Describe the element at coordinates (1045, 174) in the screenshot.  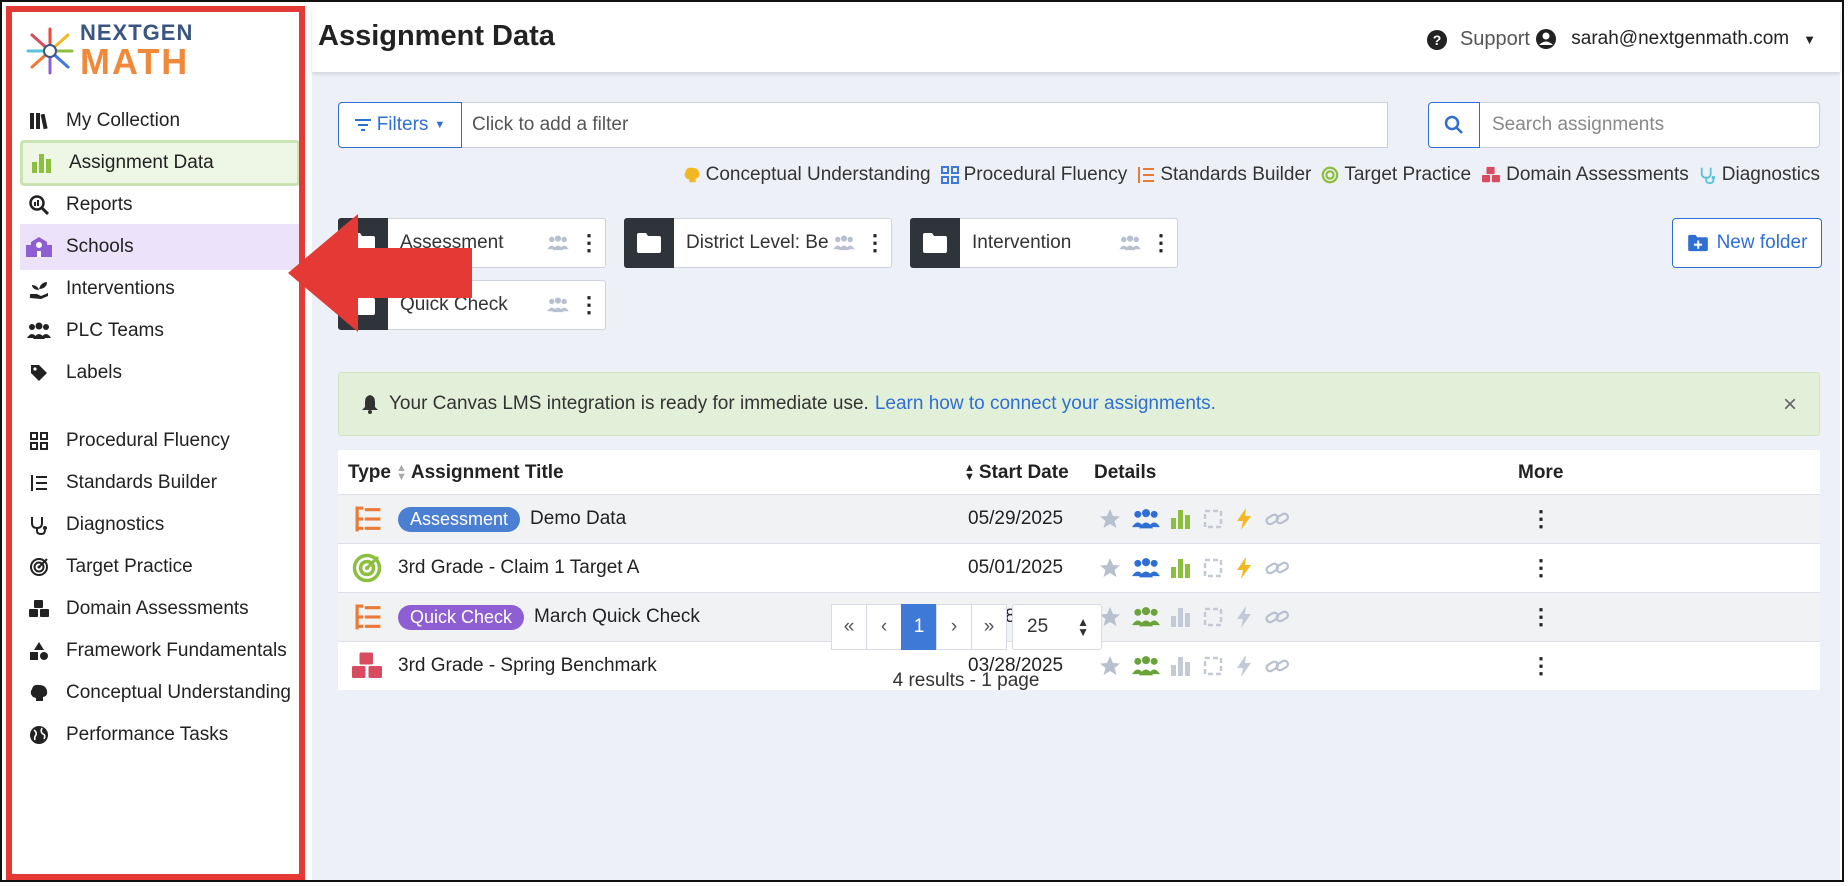
I see `legend-label: Procedural Fluency` at that location.